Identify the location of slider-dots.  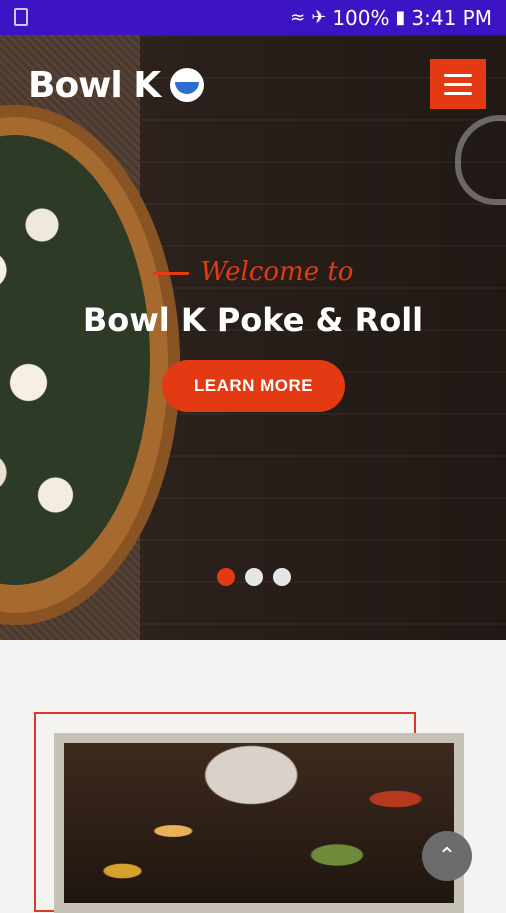
(254, 577).